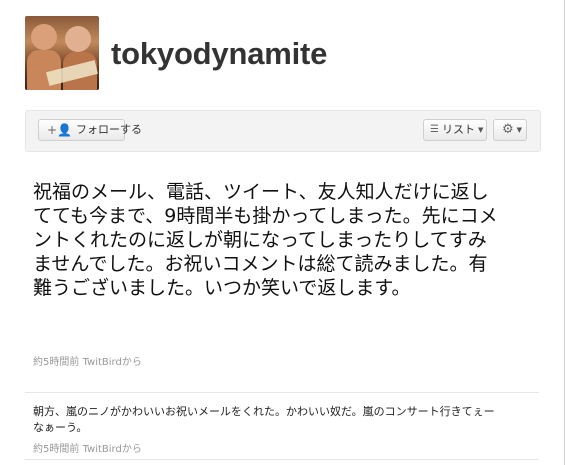  What do you see at coordinates (434, 129) in the screenshot?
I see `list-icon: ☰` at bounding box center [434, 129].